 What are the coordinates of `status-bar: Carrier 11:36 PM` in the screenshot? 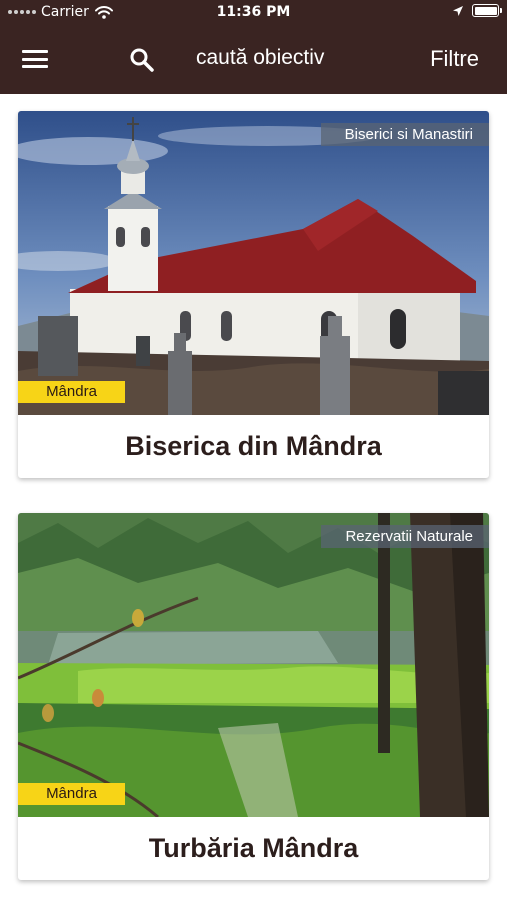 It's located at (253, 13).